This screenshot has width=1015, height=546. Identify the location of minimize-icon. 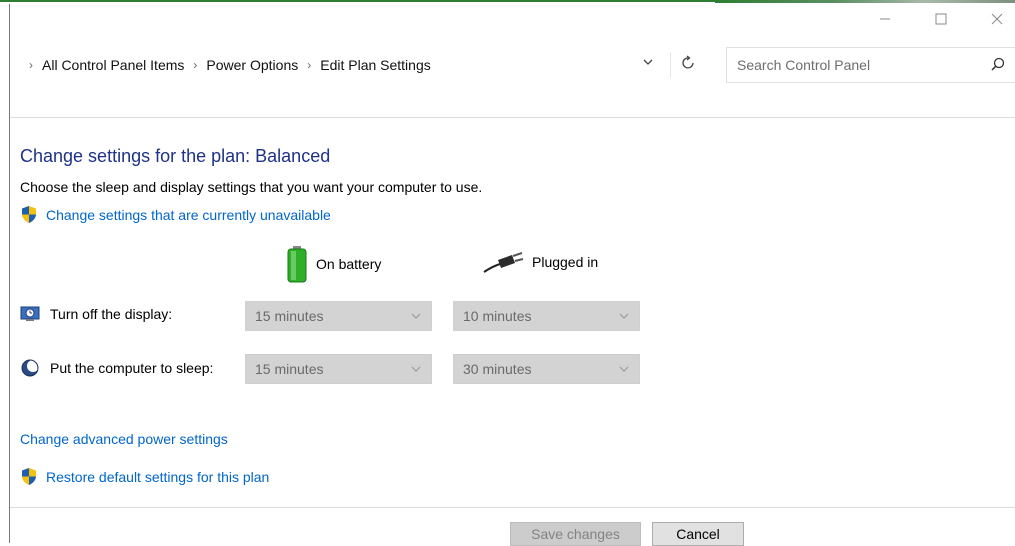
(885, 19).